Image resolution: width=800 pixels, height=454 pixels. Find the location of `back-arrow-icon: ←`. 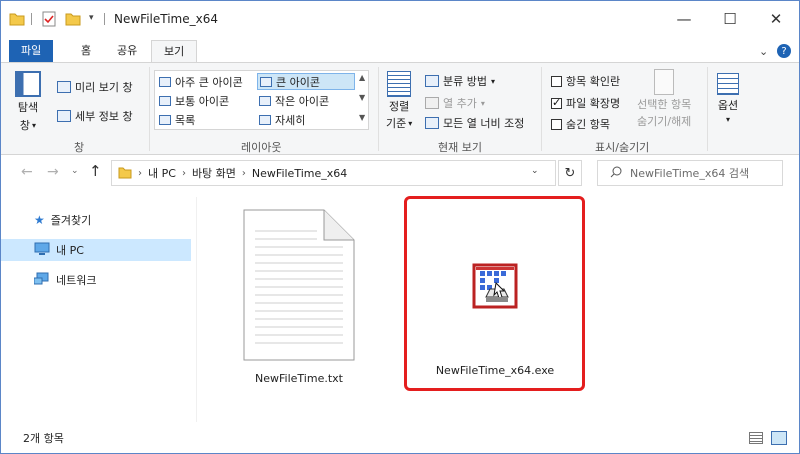

back-arrow-icon: ← is located at coordinates (27, 172).